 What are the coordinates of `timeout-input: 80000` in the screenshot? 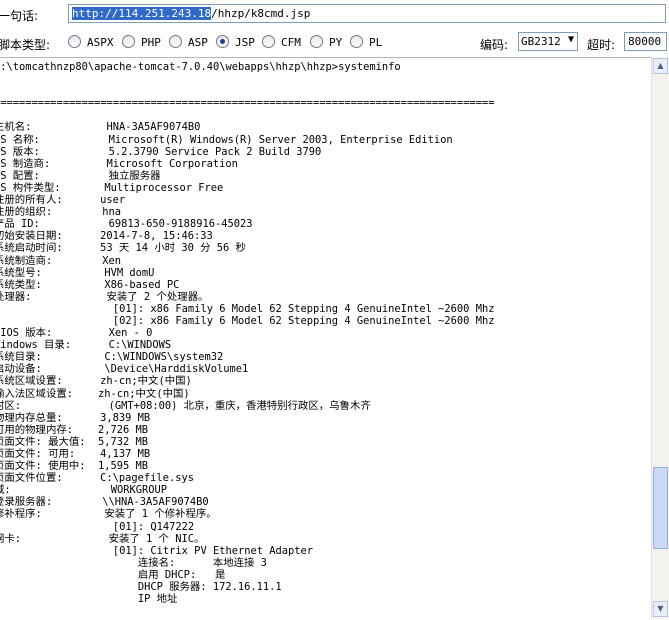 It's located at (645, 41).